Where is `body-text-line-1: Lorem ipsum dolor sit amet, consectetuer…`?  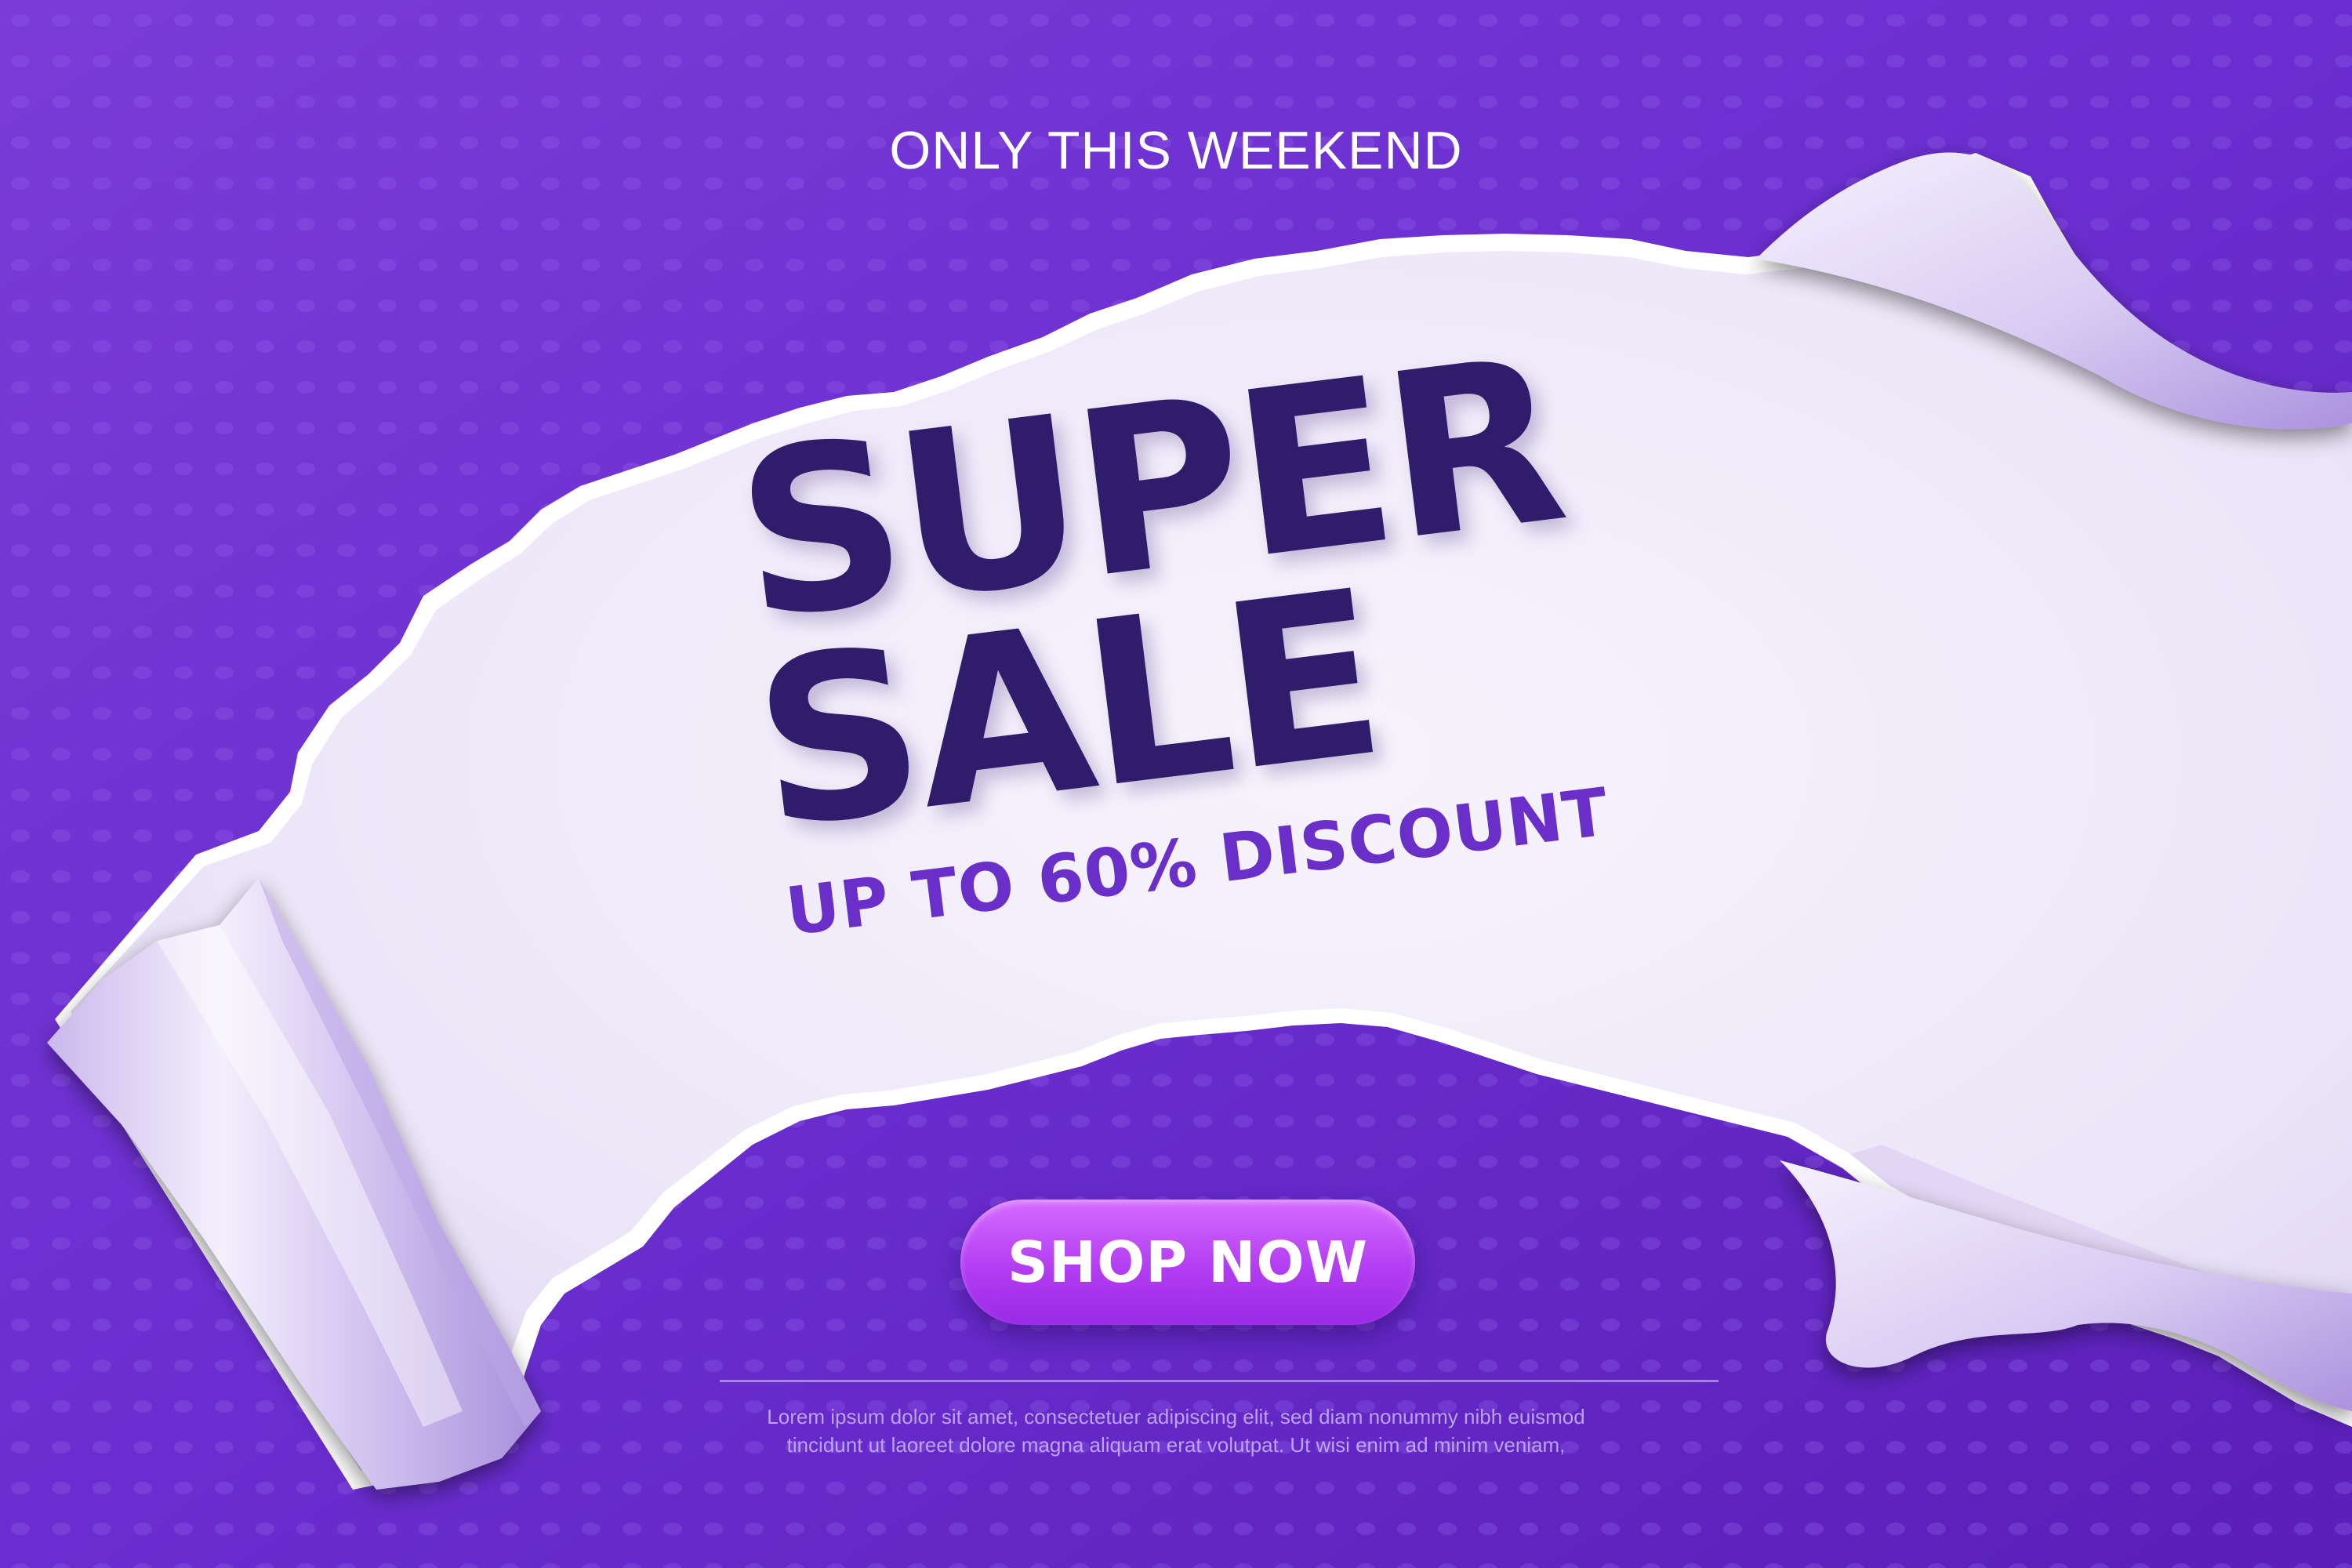 body-text-line-1: Lorem ipsum dolor sit amet, consectetuer… is located at coordinates (1176, 1416).